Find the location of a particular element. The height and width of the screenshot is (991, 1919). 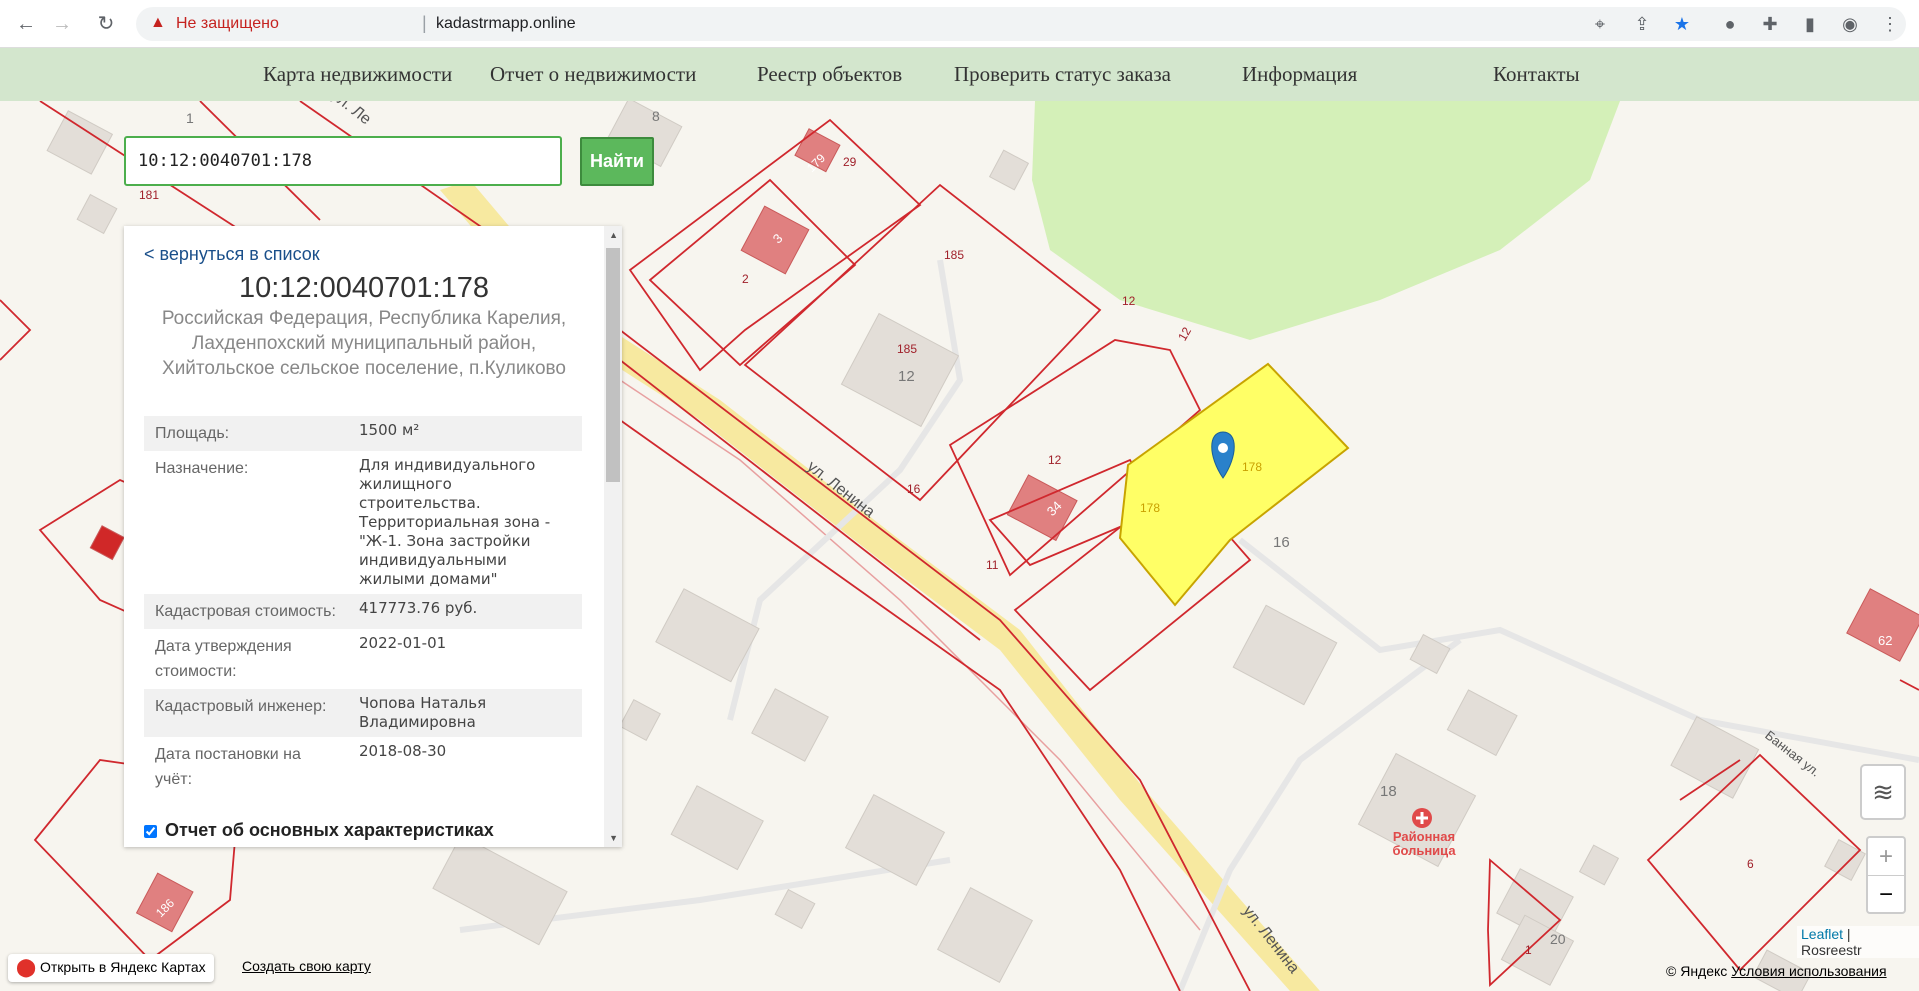

parcel-label: 6 is located at coordinates (1750, 864).